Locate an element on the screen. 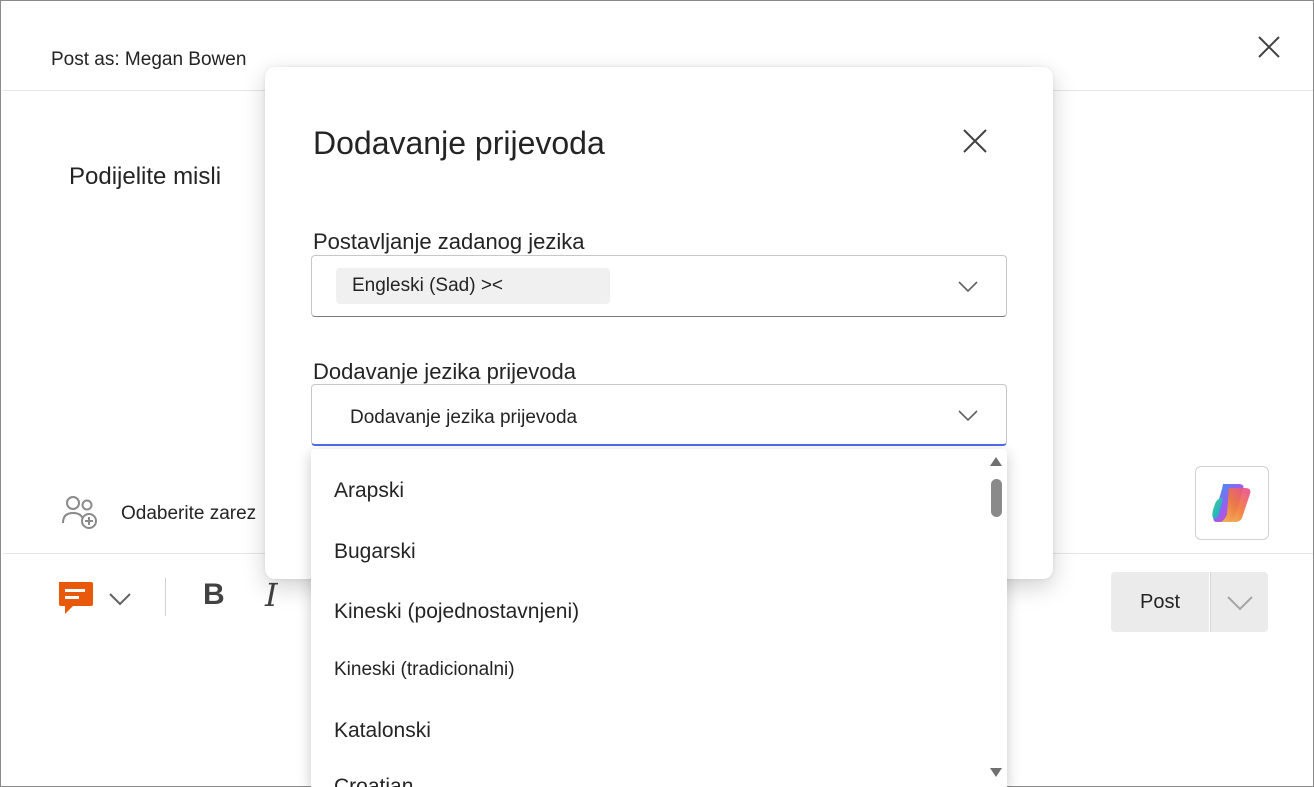  scroll-up-arrow is located at coordinates (996, 461).